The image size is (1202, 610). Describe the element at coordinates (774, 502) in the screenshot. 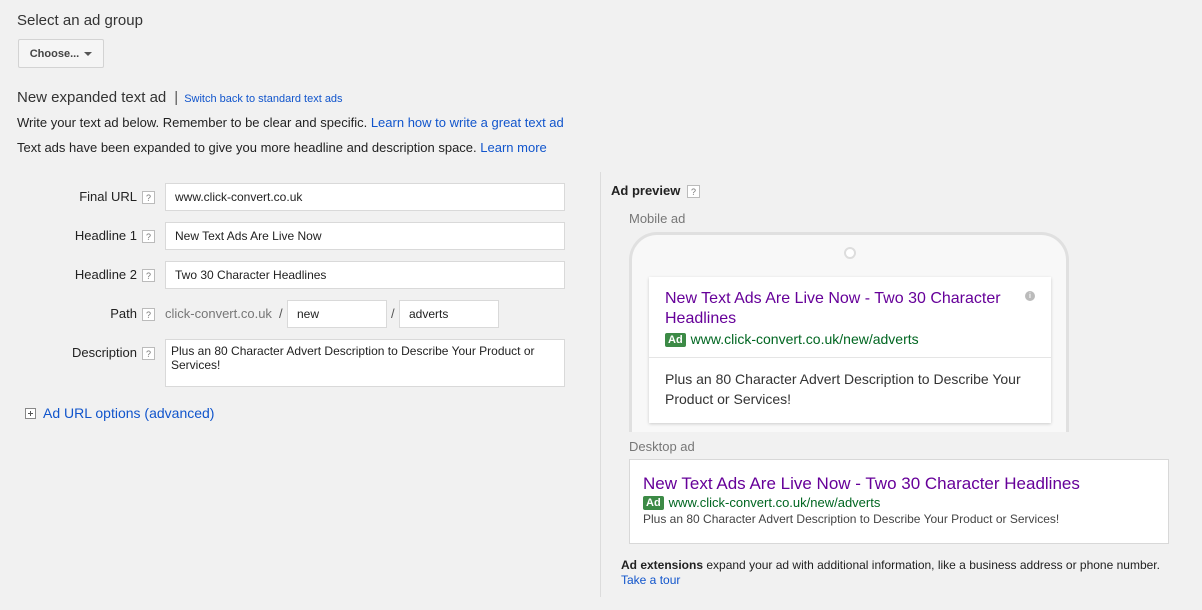

I see `desktop-display-url: www.click-convert.co.uk/new/adverts` at that location.